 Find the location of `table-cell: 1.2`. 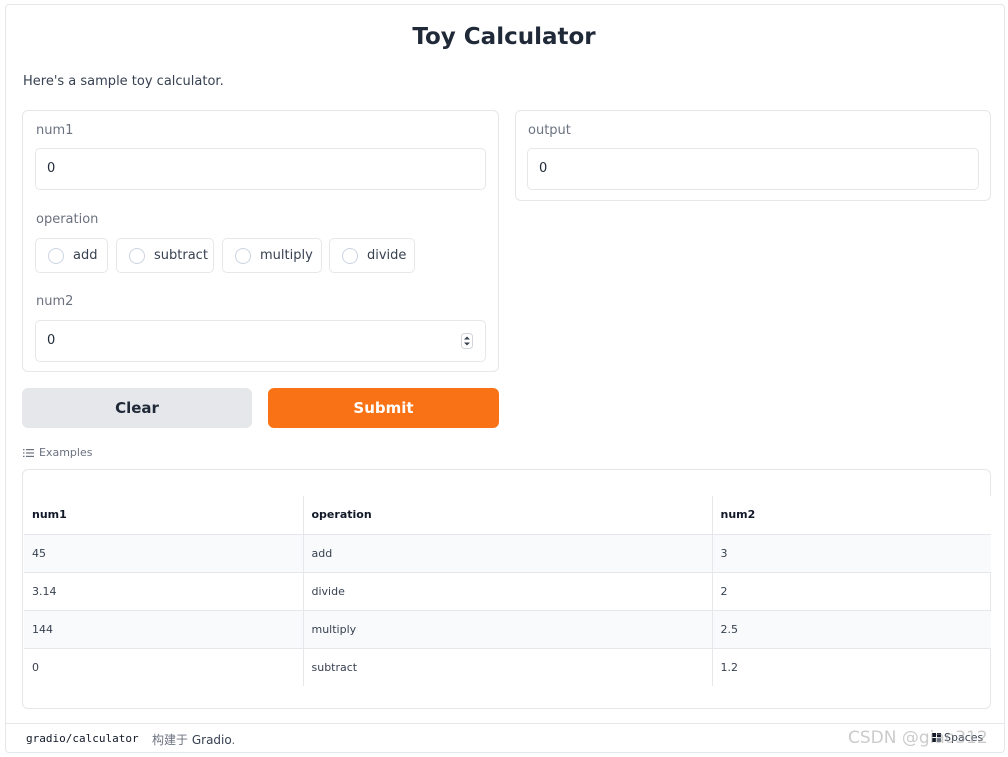

table-cell: 1.2 is located at coordinates (729, 667).